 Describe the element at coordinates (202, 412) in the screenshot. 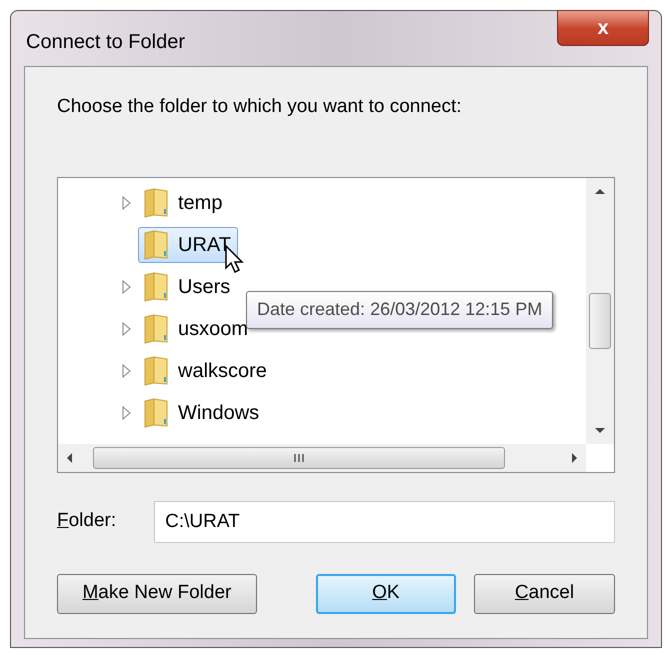

I see `tree-item: Windows` at that location.